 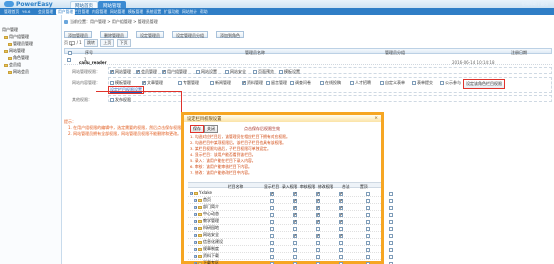 I want to click on perm-option: 表单提交, so click(x=422, y=83).